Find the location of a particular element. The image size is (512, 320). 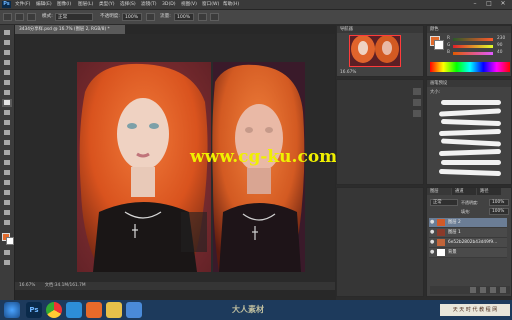

slider-b-track is located at coordinates (473, 53).